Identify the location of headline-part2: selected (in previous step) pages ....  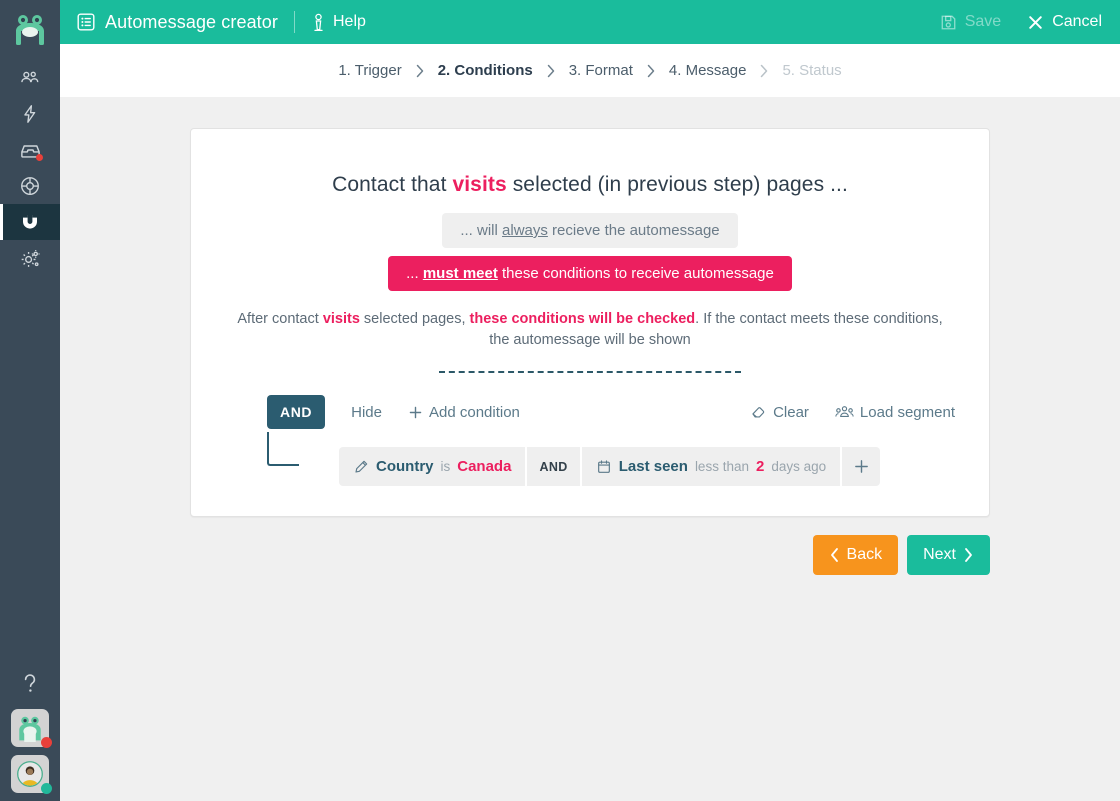
(677, 184).